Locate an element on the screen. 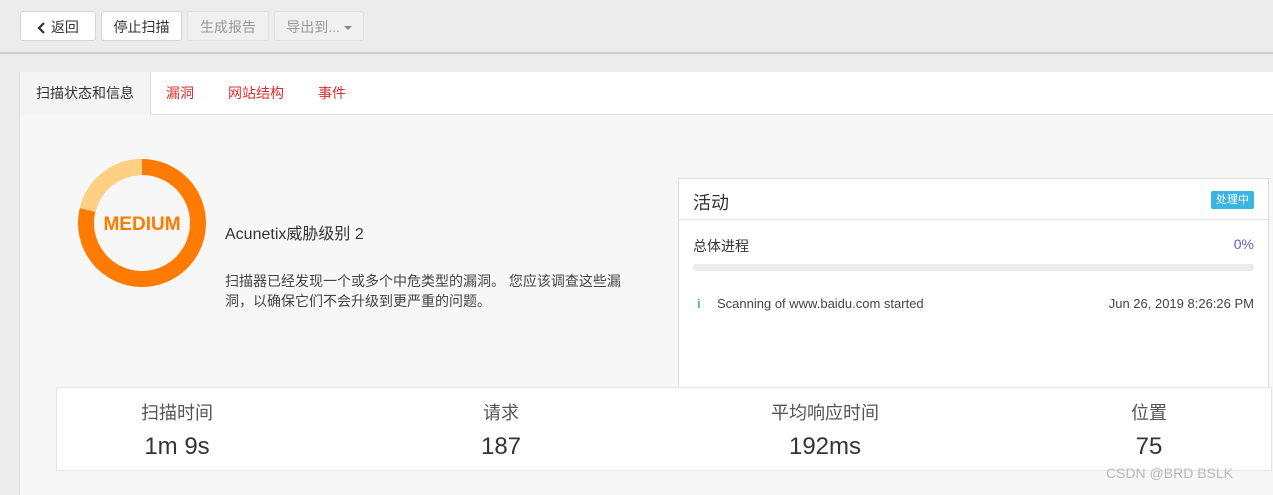 The width and height of the screenshot is (1273, 495). stat-label: 请求 is located at coordinates (501, 413).